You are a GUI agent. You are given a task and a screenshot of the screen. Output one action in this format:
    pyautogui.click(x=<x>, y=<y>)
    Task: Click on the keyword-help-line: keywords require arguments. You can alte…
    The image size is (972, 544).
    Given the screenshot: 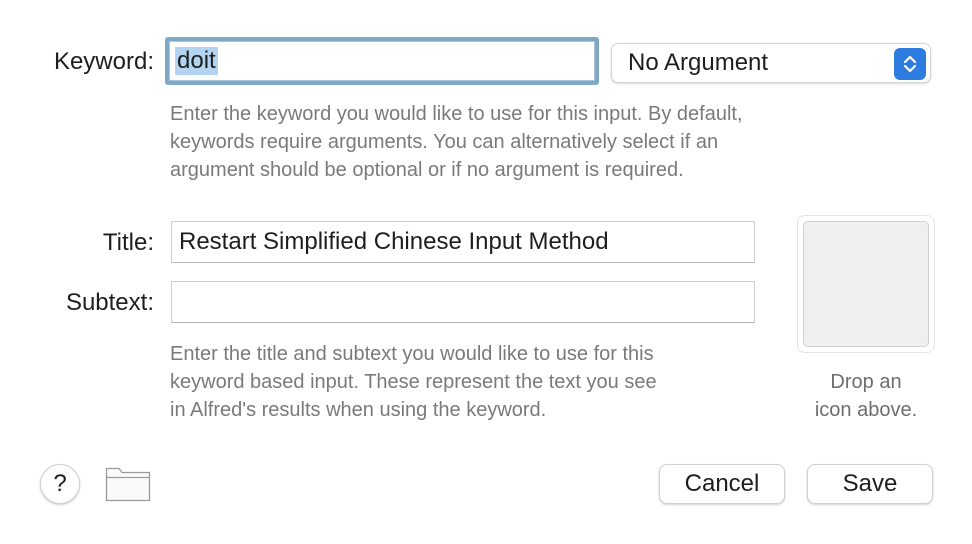 What is the action you would take?
    pyautogui.click(x=444, y=142)
    